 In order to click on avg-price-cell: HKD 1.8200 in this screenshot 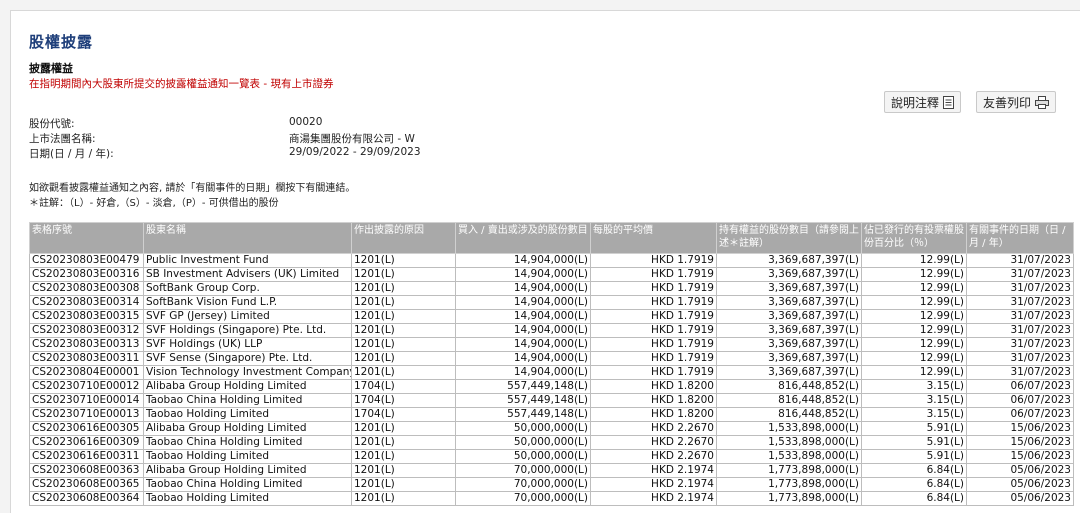, I will do `click(653, 414)`.